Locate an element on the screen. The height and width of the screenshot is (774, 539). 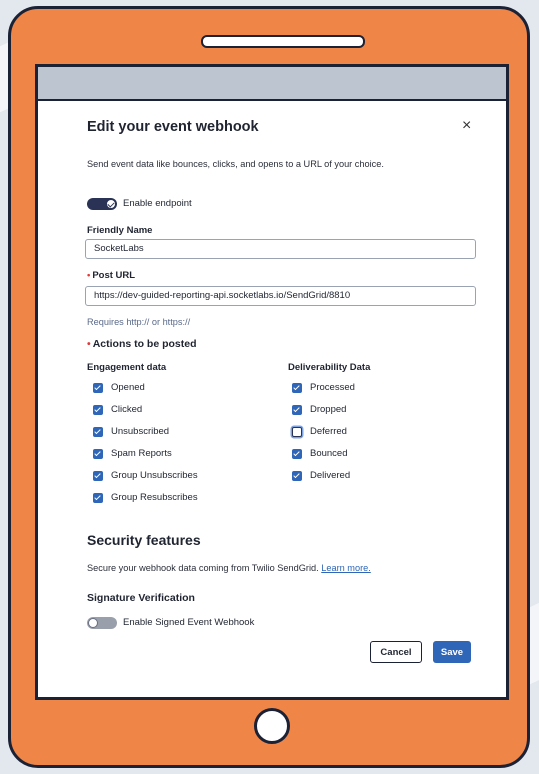
checkbox-label: Processed is located at coordinates (332, 387).